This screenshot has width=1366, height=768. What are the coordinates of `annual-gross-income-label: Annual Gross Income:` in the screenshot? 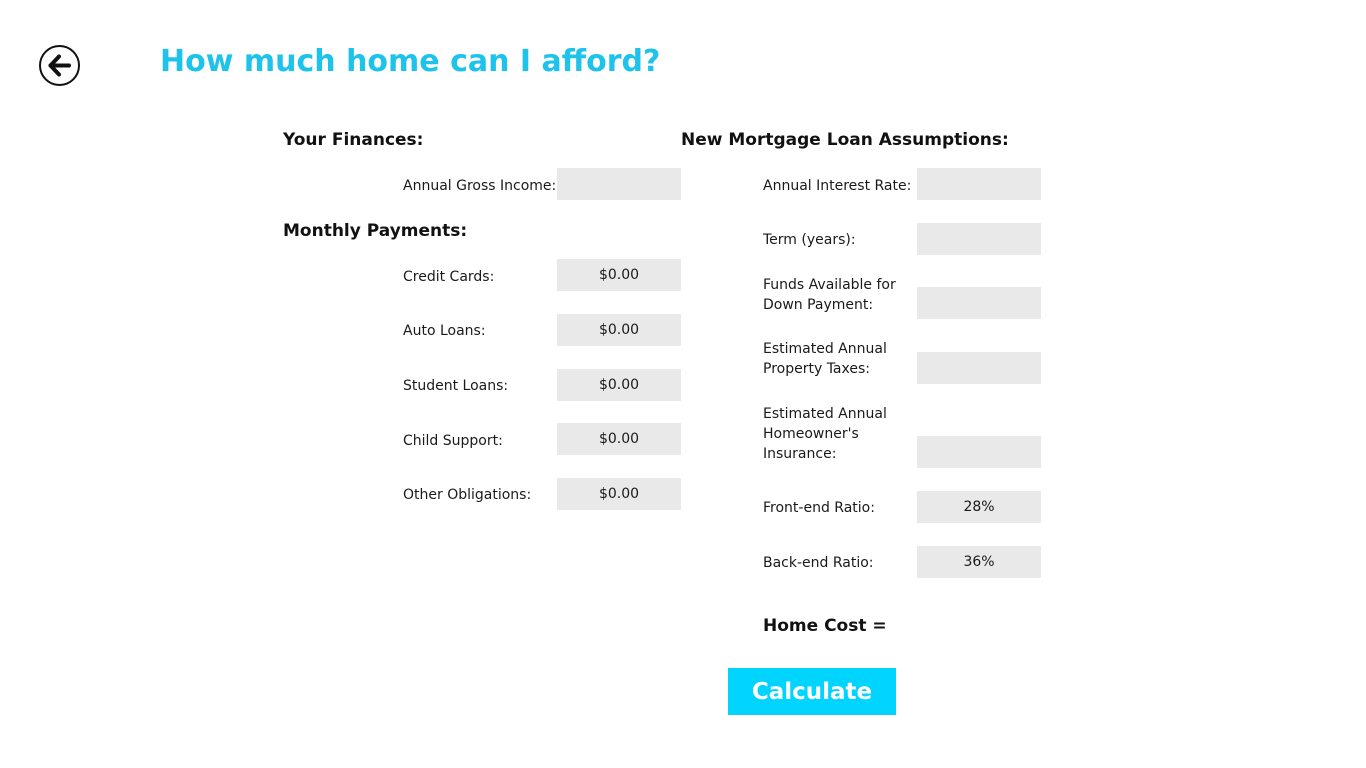 It's located at (480, 186).